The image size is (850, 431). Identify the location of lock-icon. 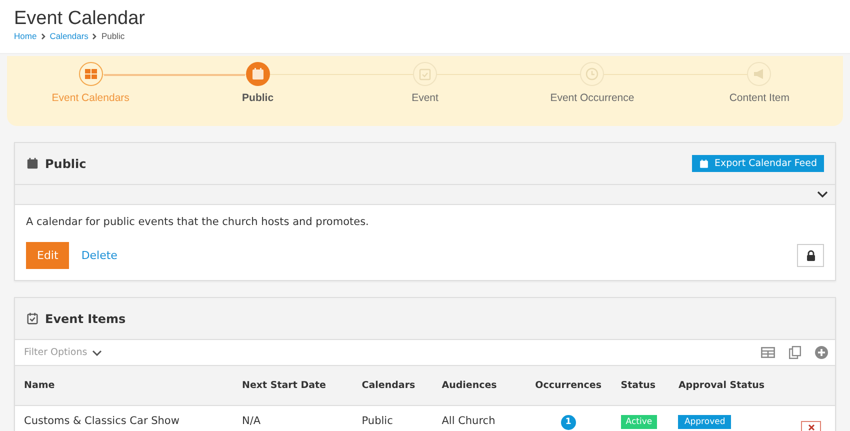
(811, 255).